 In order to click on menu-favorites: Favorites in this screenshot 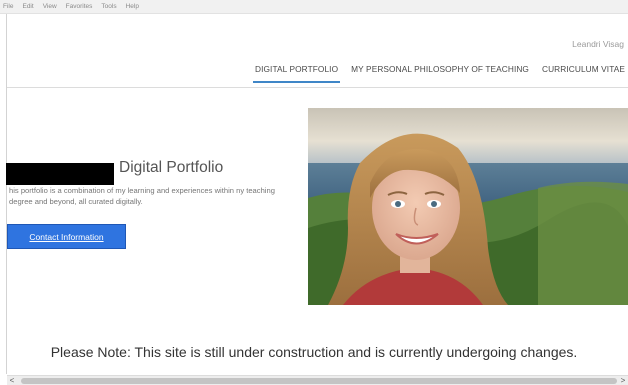, I will do `click(79, 6)`.